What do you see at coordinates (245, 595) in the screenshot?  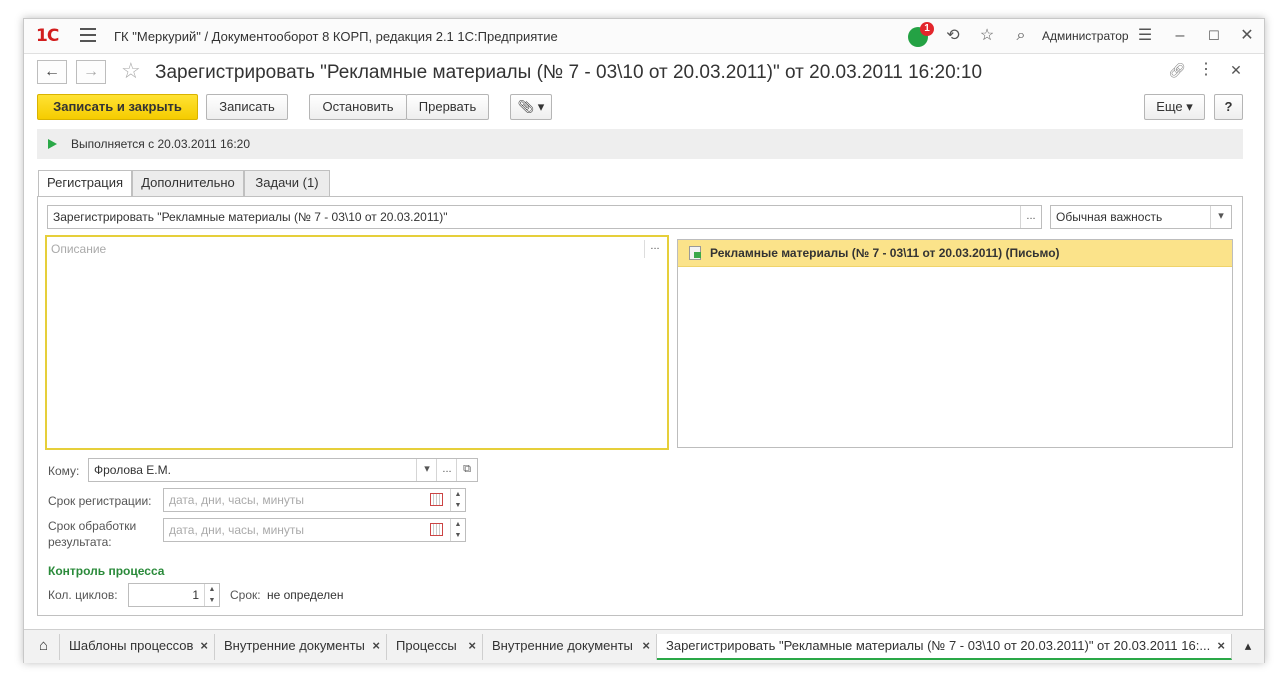 I see `deadline-label: Срок:` at bounding box center [245, 595].